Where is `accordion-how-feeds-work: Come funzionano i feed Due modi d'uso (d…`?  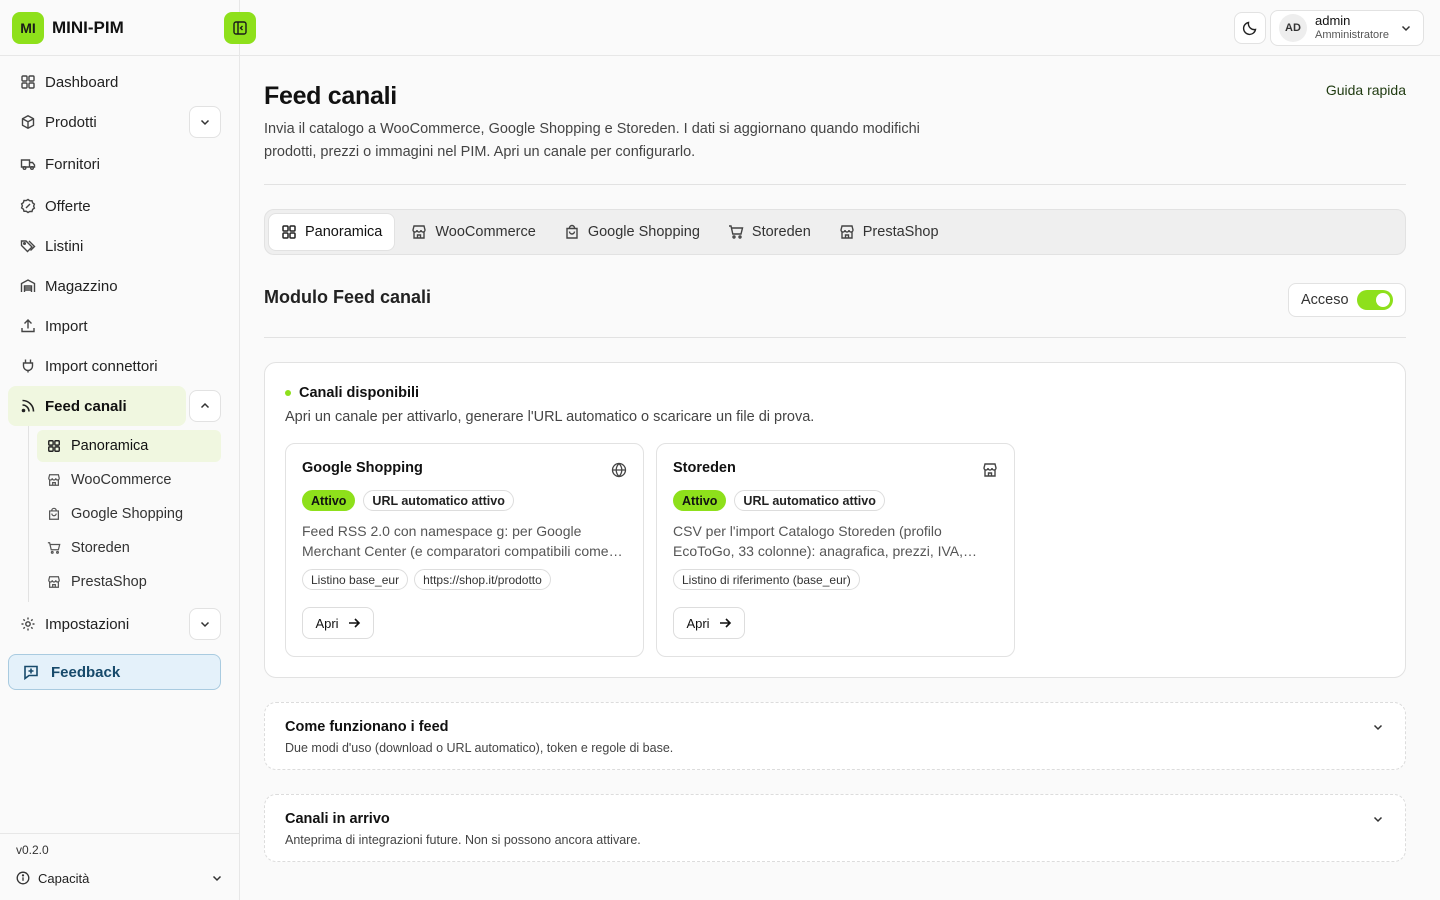
accordion-how-feeds-work: Come funzionano i feed Due modi d'uso (d… is located at coordinates (835, 736).